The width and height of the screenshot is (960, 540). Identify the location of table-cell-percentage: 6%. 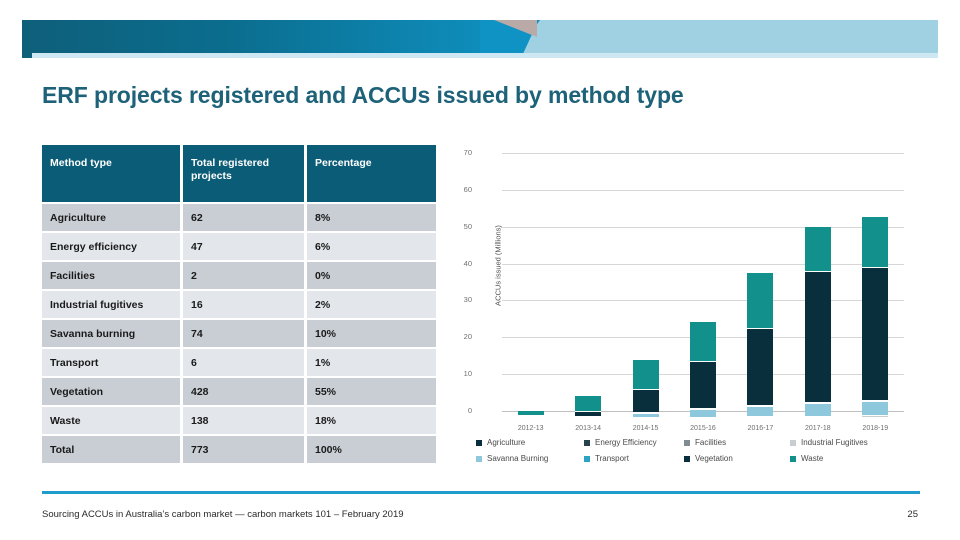
(370, 246).